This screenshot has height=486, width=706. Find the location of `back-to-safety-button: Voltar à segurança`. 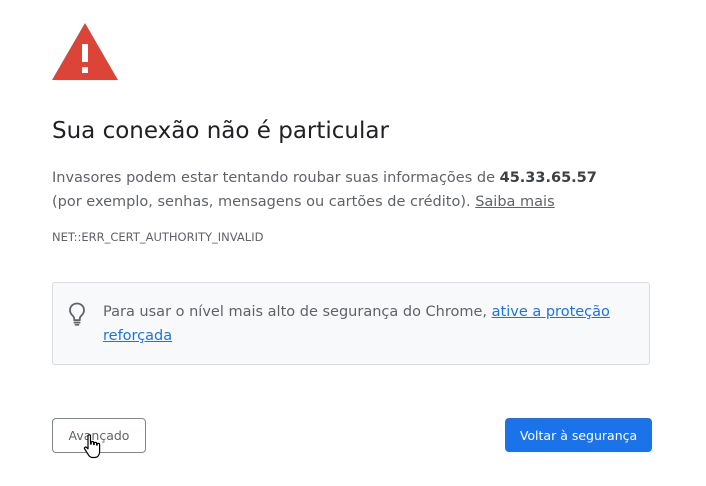

back-to-safety-button: Voltar à segurança is located at coordinates (578, 435).